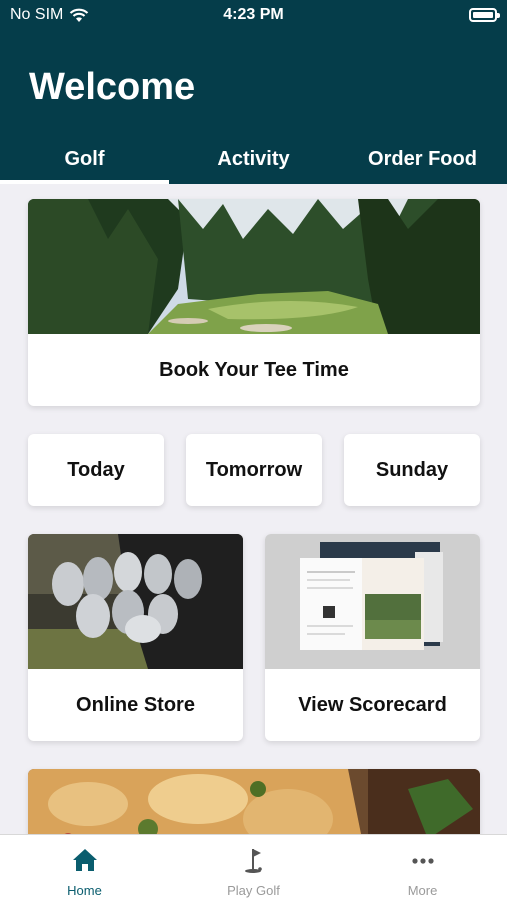  I want to click on sunday-label: Sunday, so click(412, 470).